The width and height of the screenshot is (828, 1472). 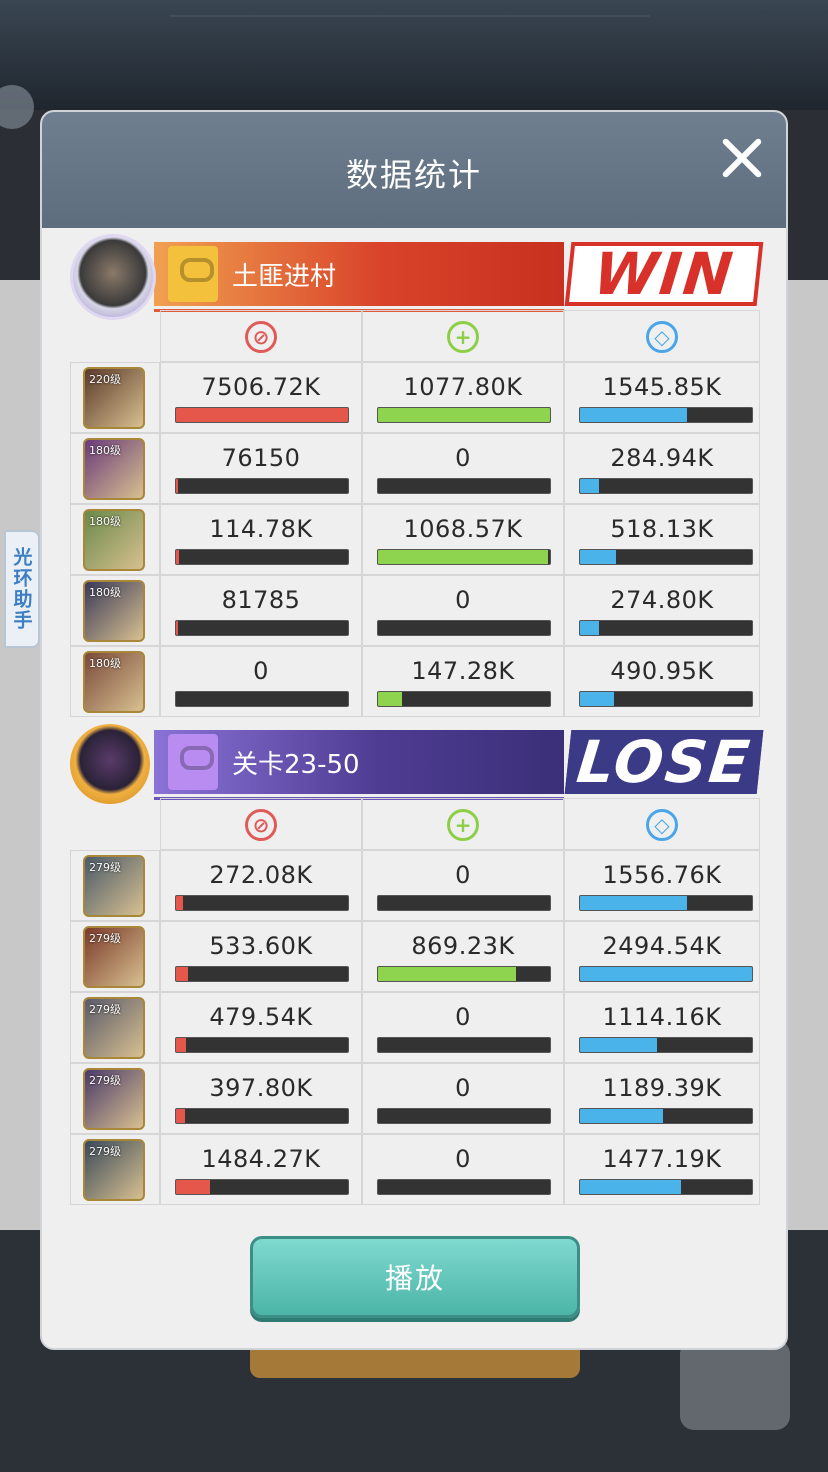 What do you see at coordinates (113, 277) in the screenshot?
I see `player-avatar` at bounding box center [113, 277].